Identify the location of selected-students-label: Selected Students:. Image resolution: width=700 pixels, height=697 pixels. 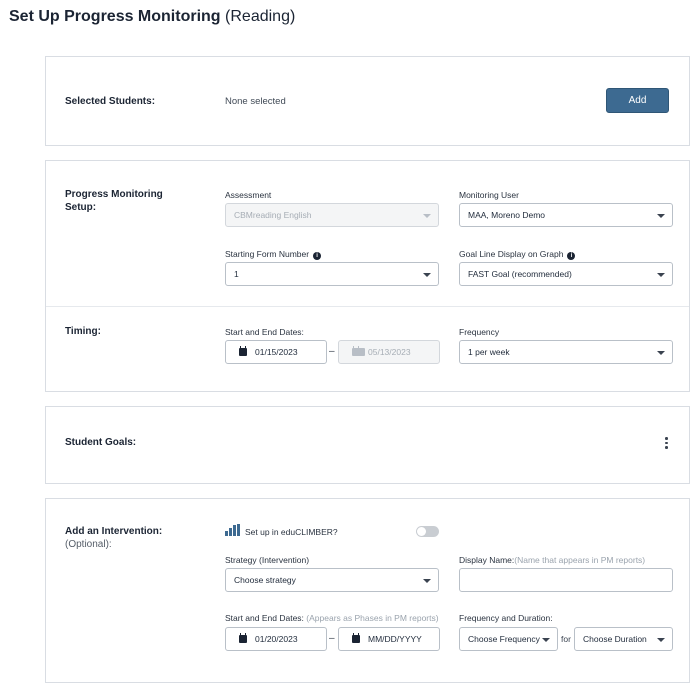
(110, 101).